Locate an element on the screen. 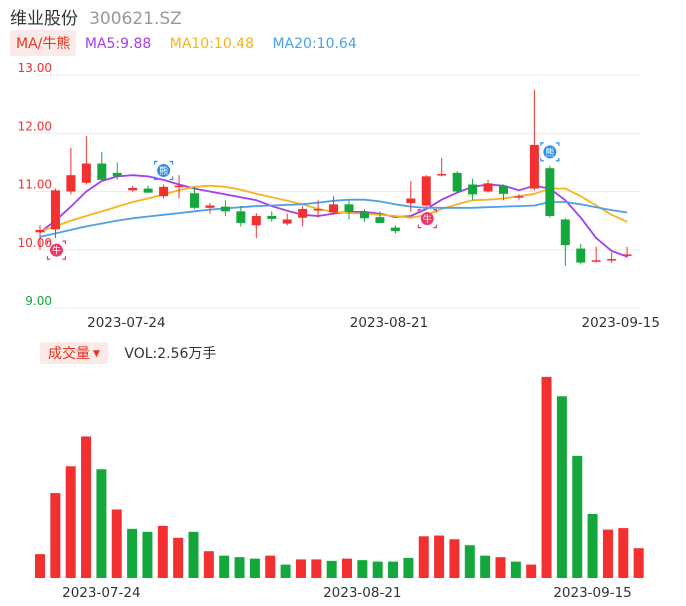 Image resolution: width=686 pixels, height=606 pixels. ma5-line is located at coordinates (333, 216).